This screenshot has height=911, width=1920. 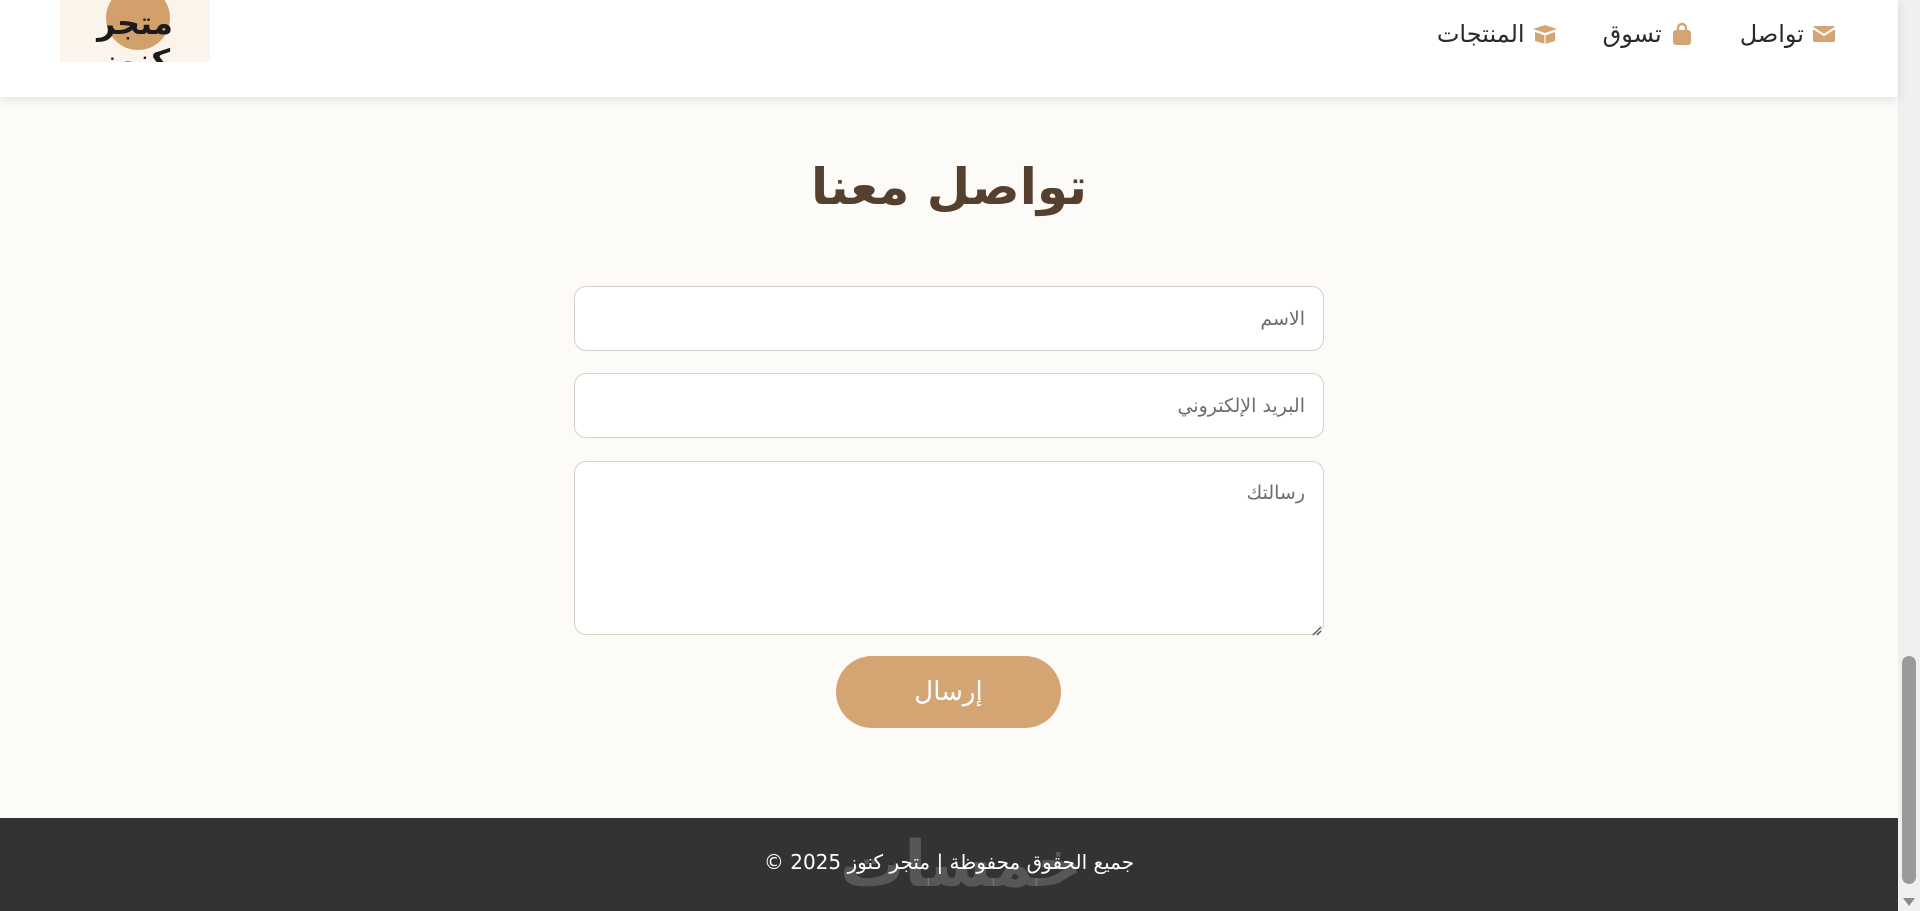 What do you see at coordinates (1682, 34) in the screenshot?
I see `shopping-bag-icon` at bounding box center [1682, 34].